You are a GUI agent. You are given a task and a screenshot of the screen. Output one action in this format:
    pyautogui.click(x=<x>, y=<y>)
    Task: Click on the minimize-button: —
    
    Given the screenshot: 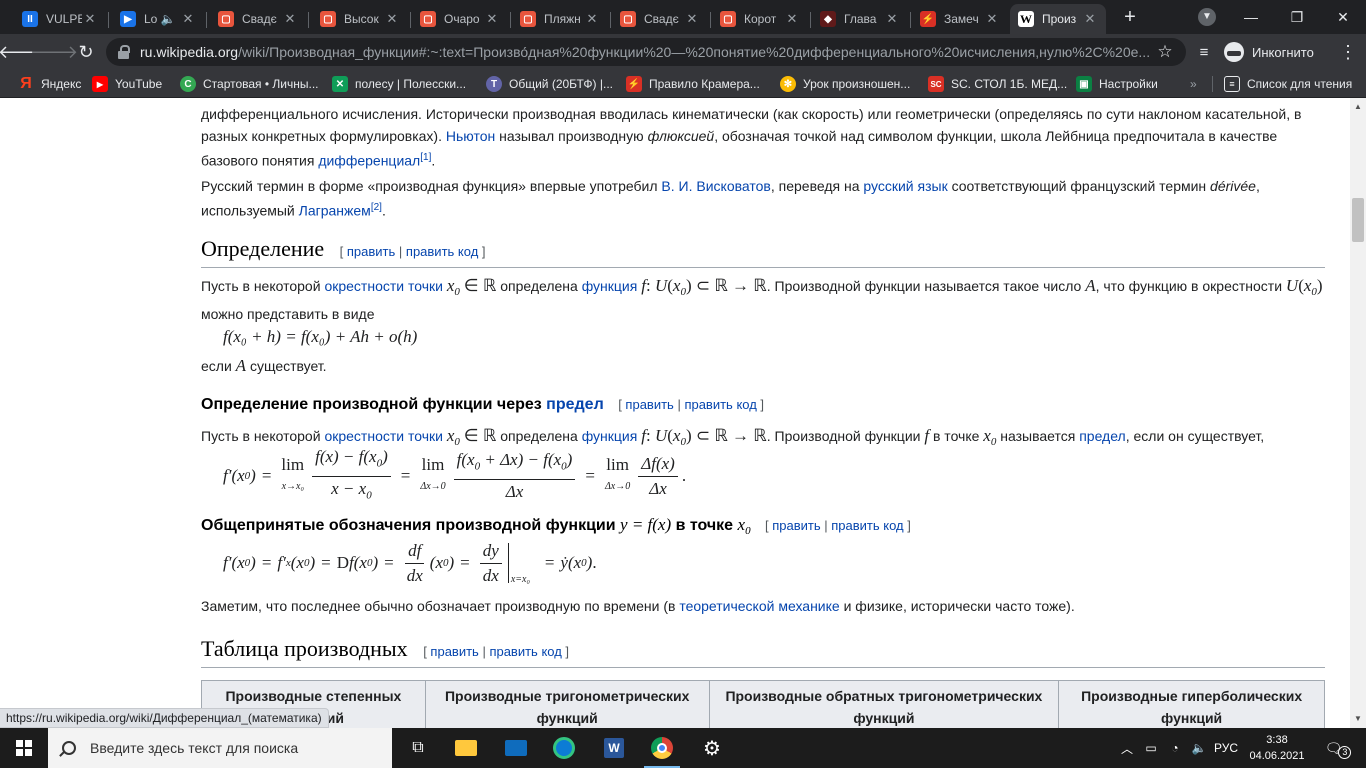 What is the action you would take?
    pyautogui.click(x=1251, y=17)
    